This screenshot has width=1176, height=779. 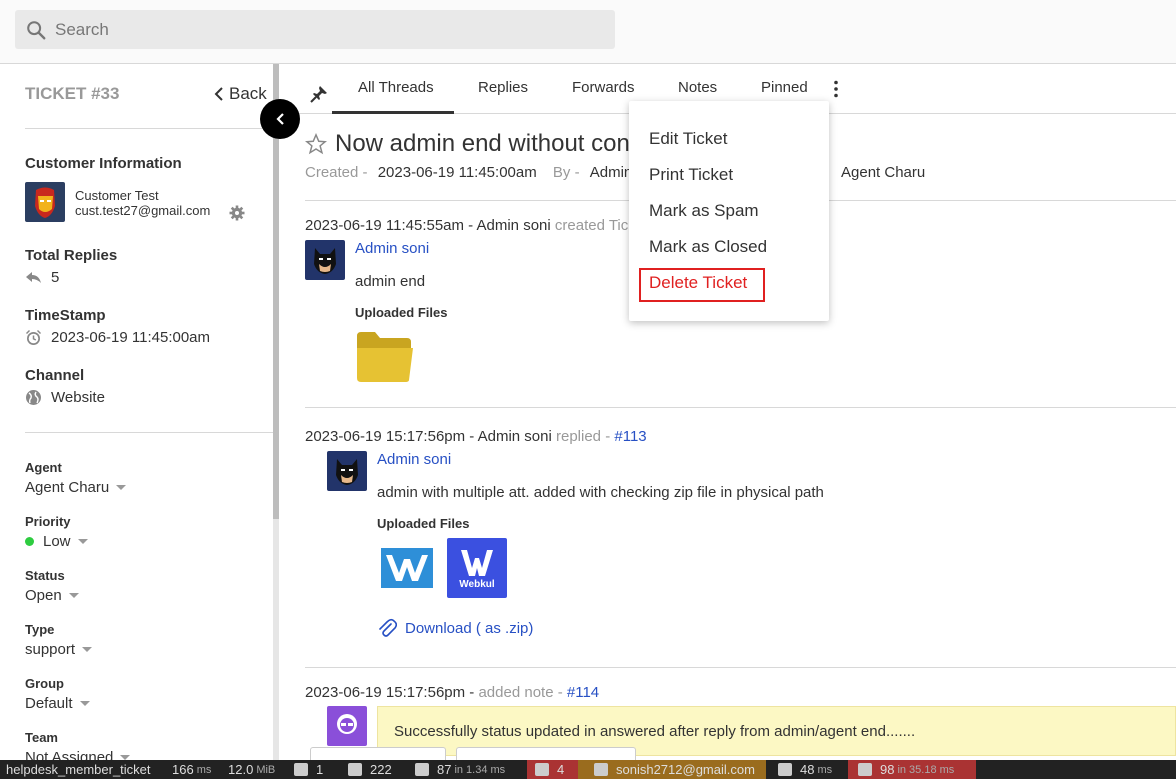 What do you see at coordinates (708, 247) in the screenshot?
I see `menu-item-mark-closed: Mark as Closed` at bounding box center [708, 247].